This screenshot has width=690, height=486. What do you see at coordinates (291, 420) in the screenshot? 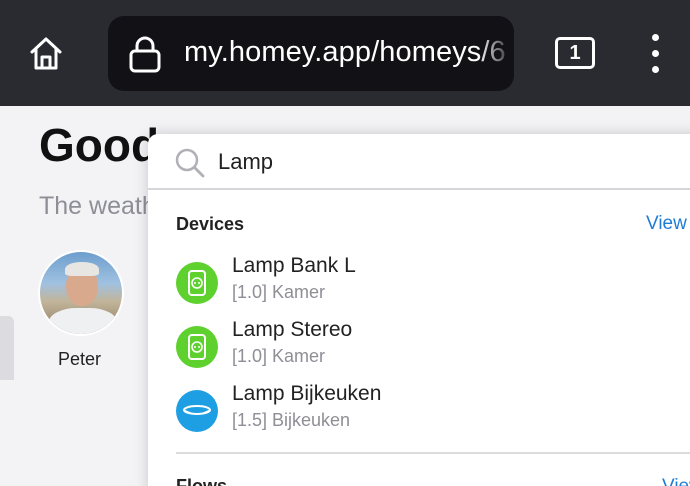
I see `device-zone: [1.5] Bijkeuken` at bounding box center [291, 420].